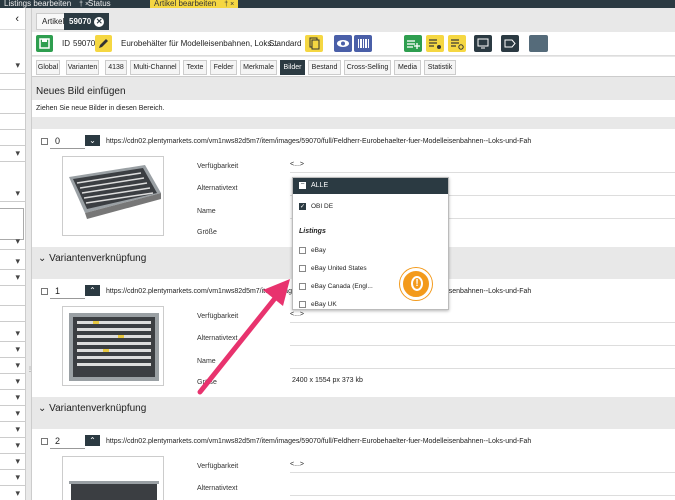 The width and height of the screenshot is (675, 500). I want to click on position-input: 0, so click(67, 141).